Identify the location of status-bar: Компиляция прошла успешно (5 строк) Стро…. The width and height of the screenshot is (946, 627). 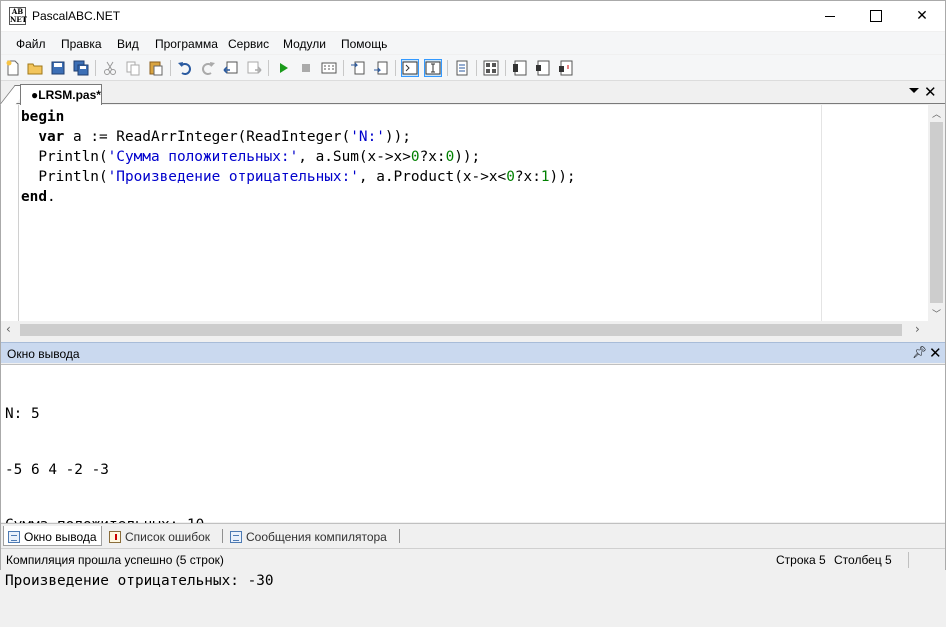
(473, 559).